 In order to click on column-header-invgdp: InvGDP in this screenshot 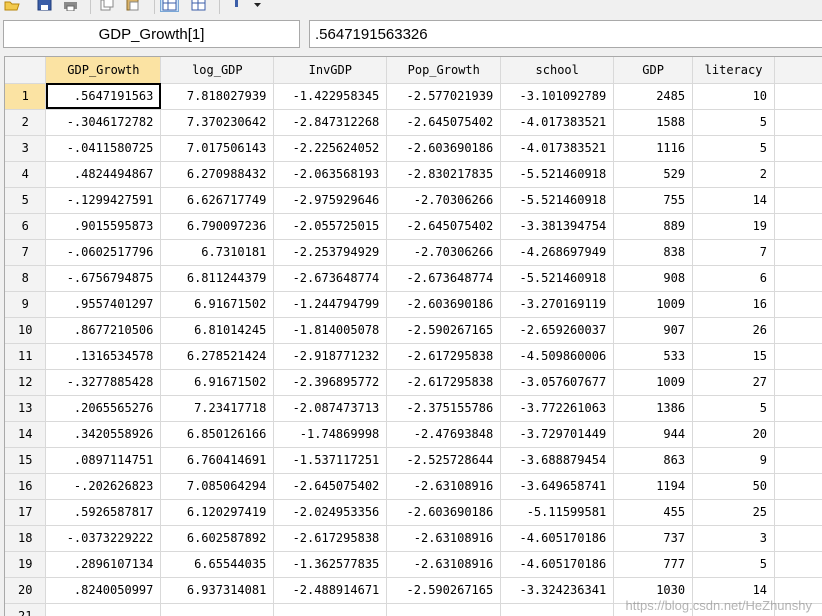, I will do `click(330, 70)`.